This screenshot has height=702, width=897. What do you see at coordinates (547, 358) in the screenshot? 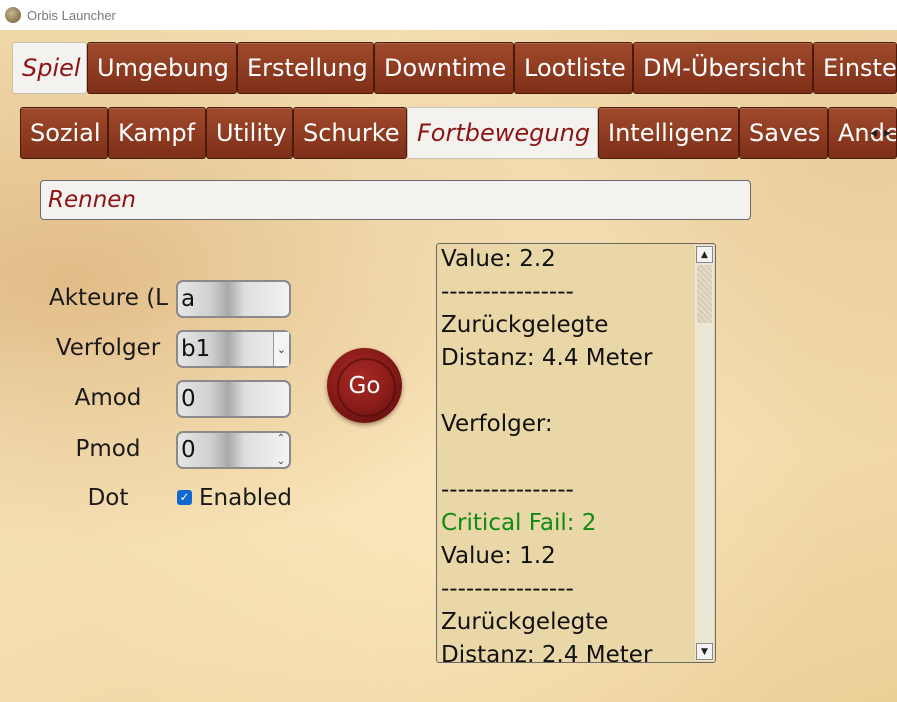
I see `output-line: Distanz: 4.4 Meter` at bounding box center [547, 358].